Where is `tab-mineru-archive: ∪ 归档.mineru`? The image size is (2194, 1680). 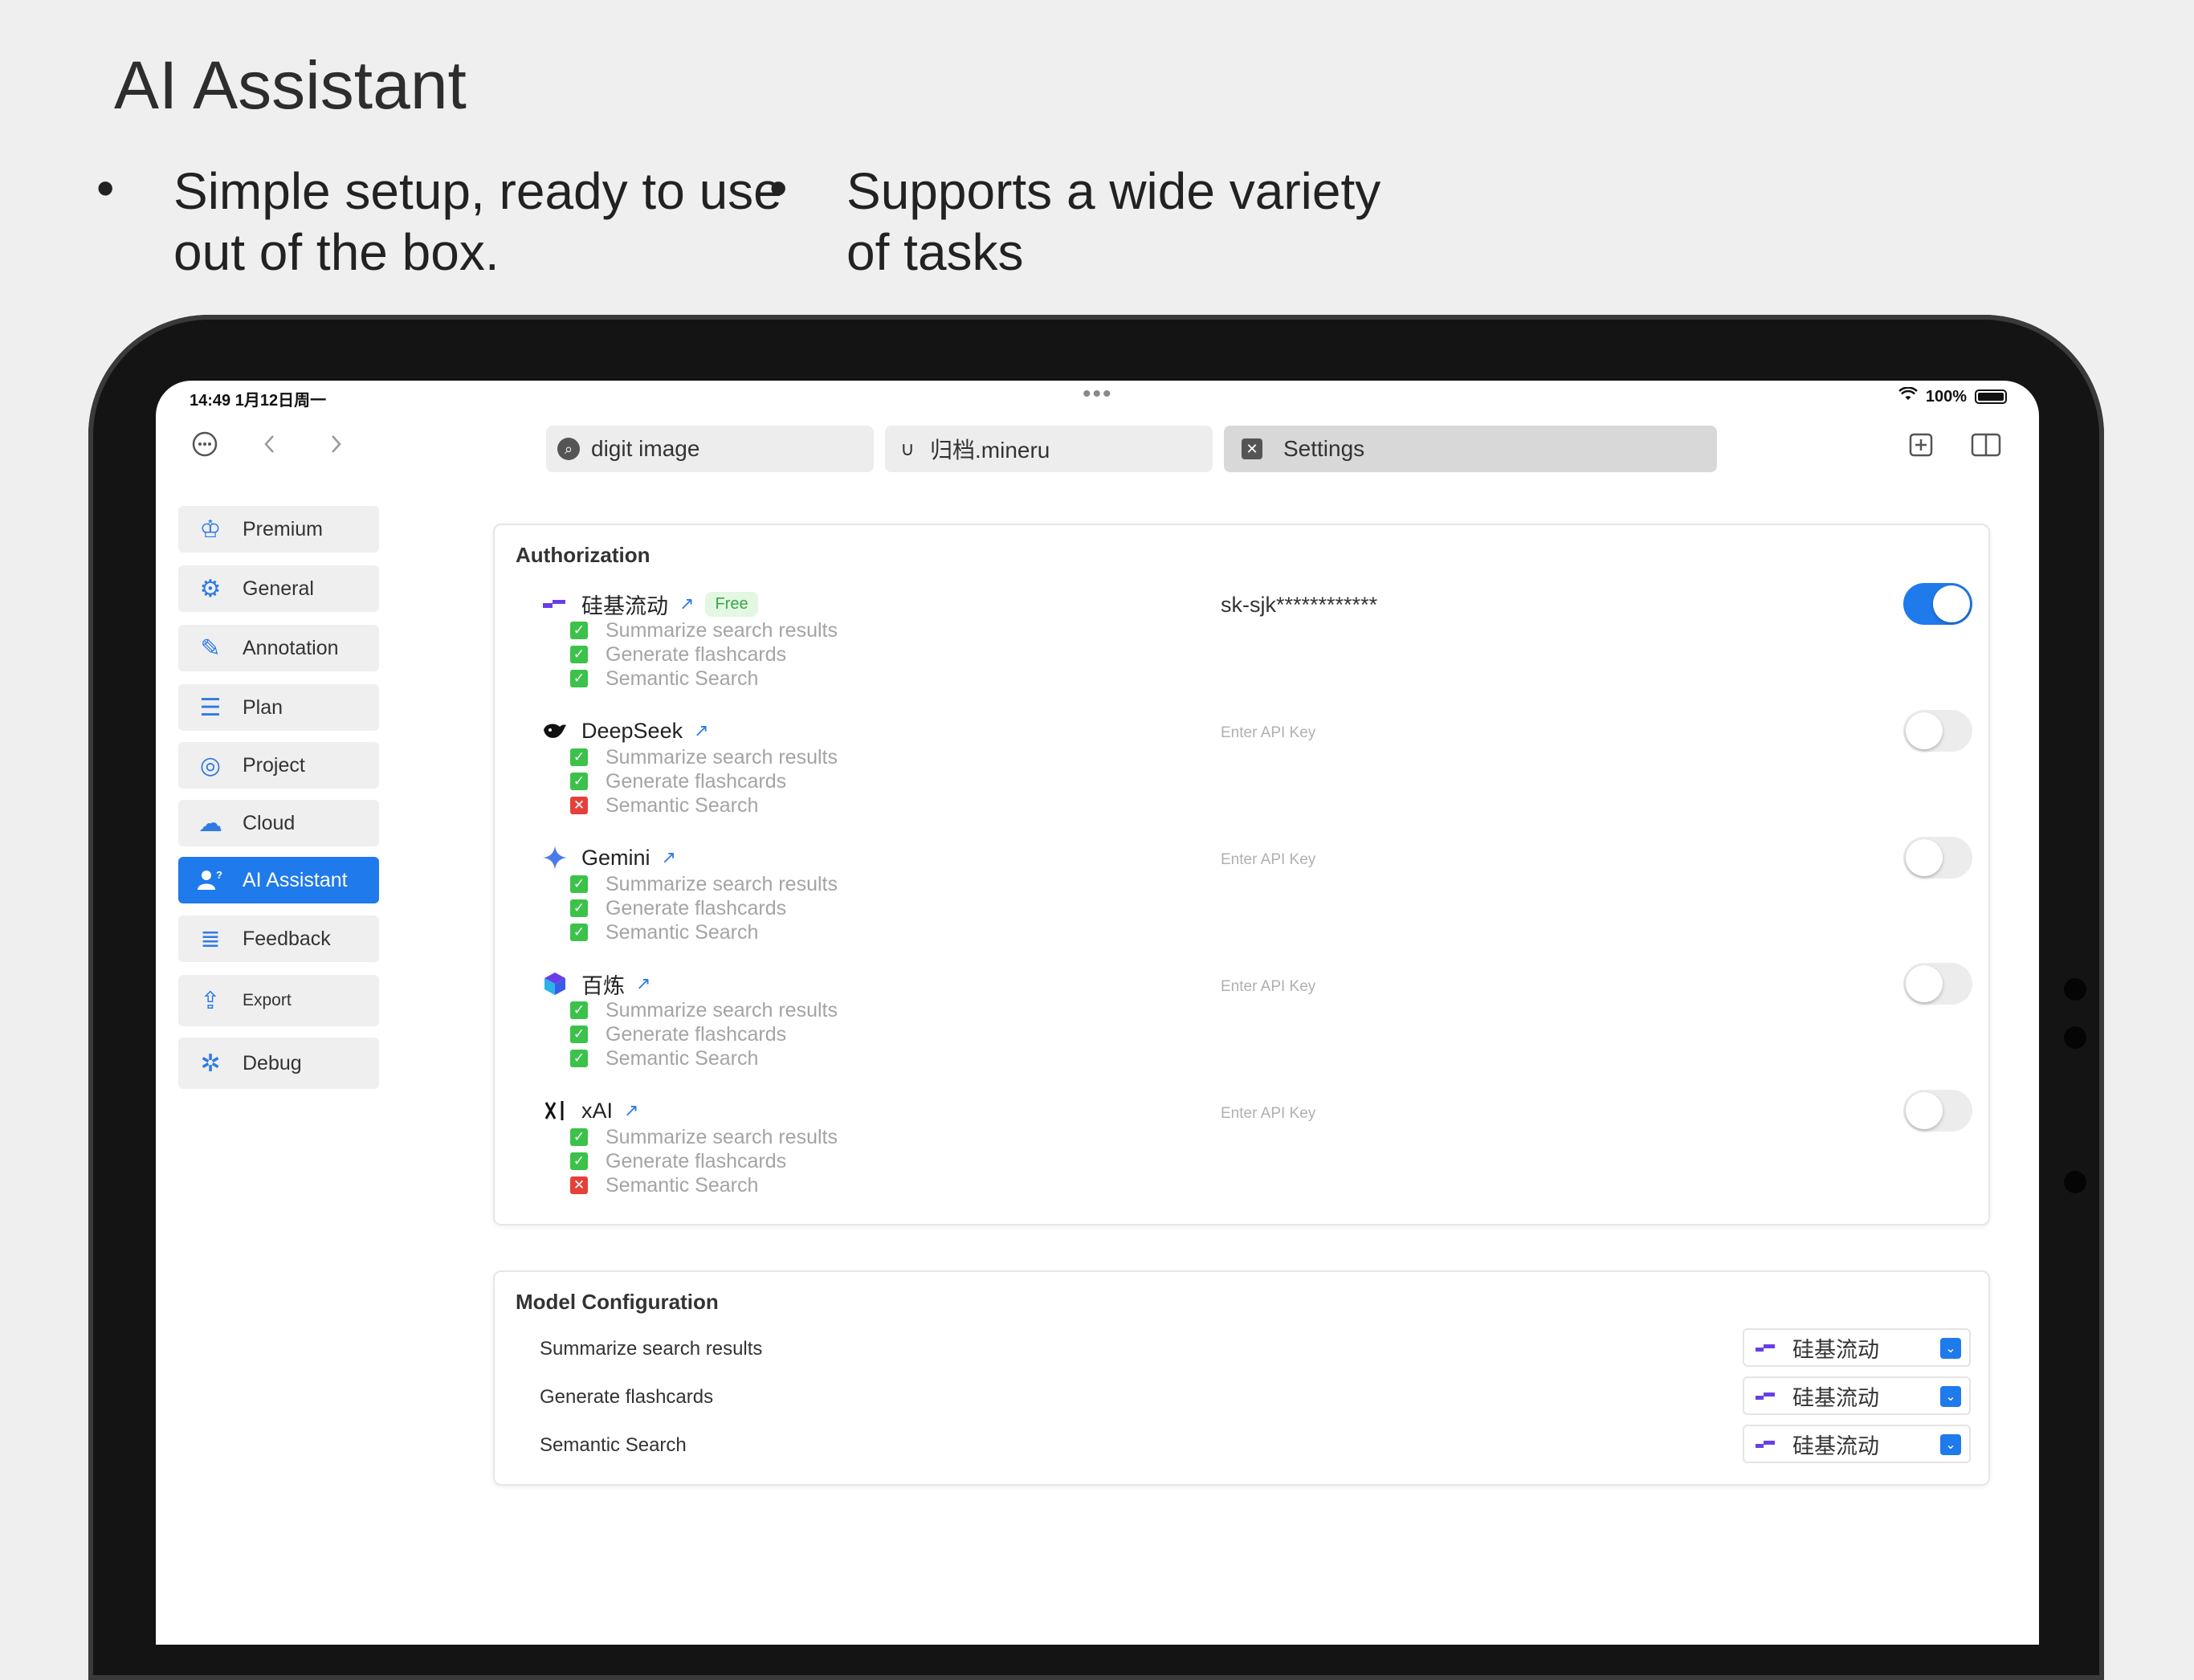 tab-mineru-archive: ∪ 归档.mineru is located at coordinates (1049, 449).